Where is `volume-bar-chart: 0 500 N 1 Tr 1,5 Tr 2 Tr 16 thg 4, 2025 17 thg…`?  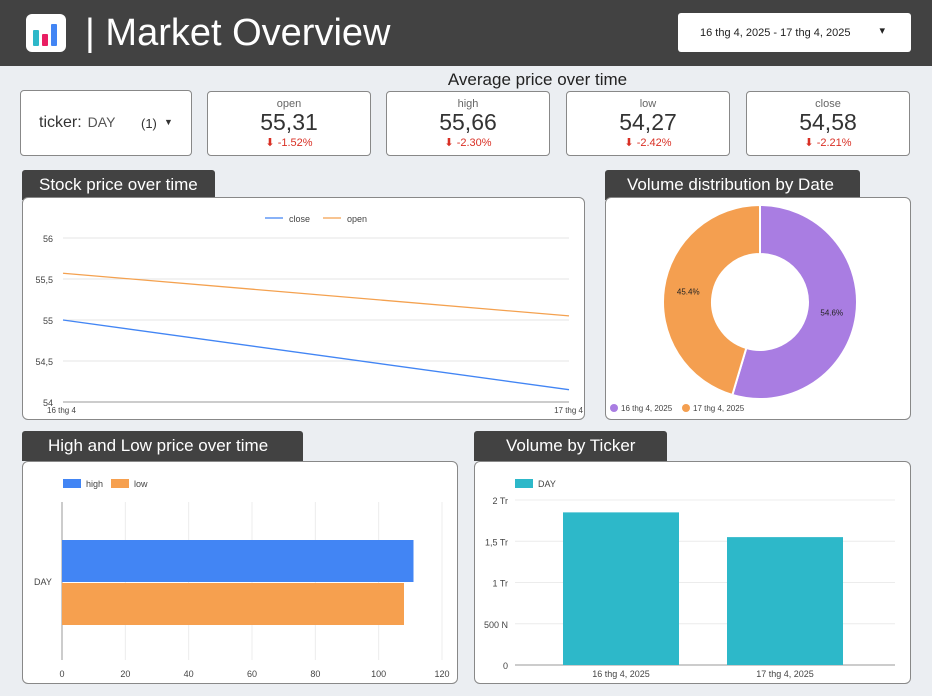 volume-bar-chart: 0 500 N 1 Tr 1,5 Tr 2 Tr 16 thg 4, 2025 17 thg… is located at coordinates (689, 579).